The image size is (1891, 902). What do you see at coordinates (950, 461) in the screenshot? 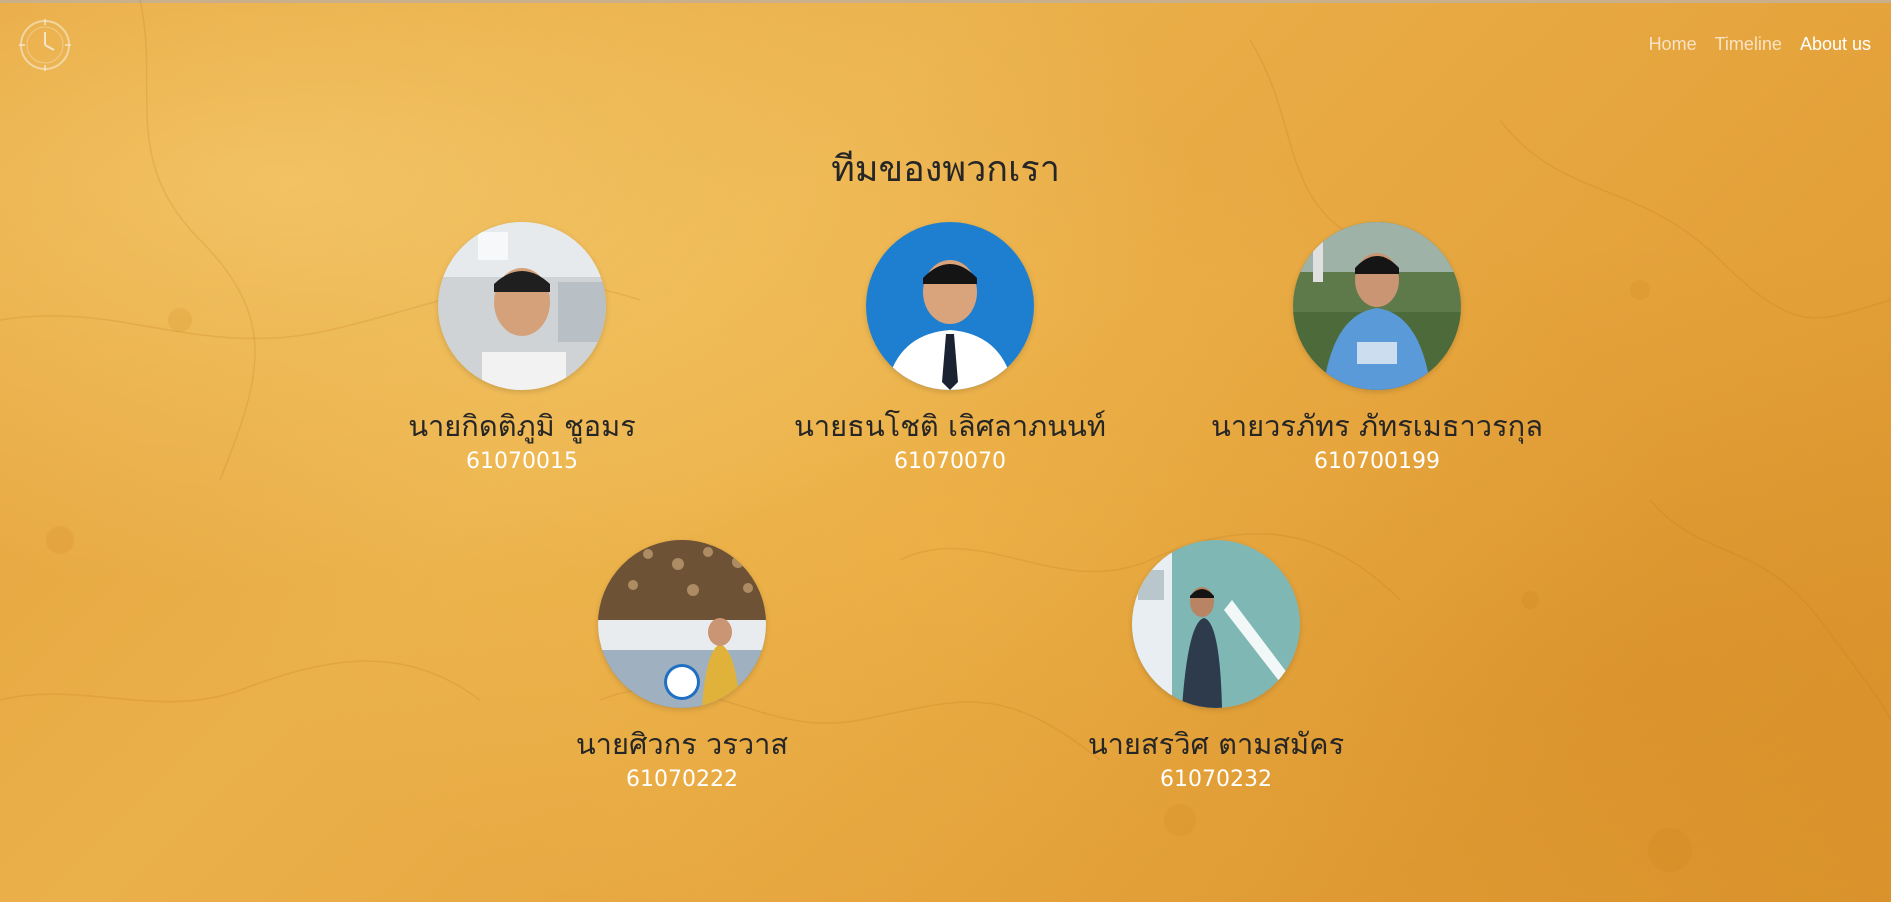
I see `member-student-id: 61070070` at bounding box center [950, 461].